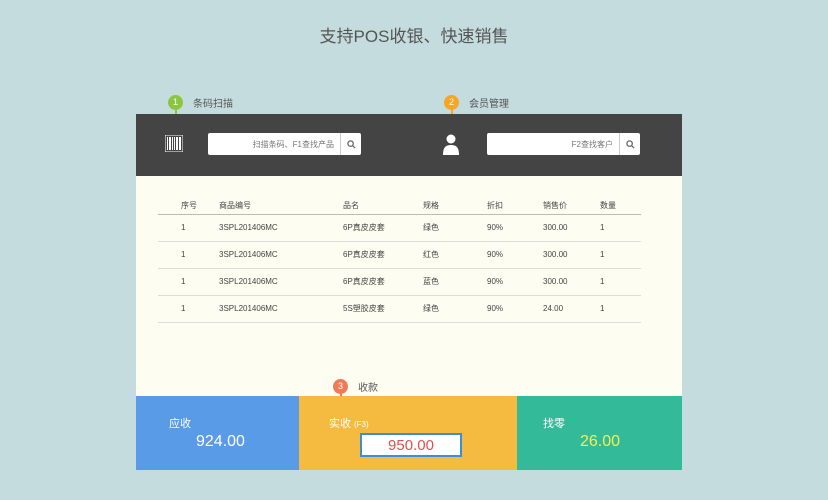 This screenshot has height=500, width=828. What do you see at coordinates (340, 386) in the screenshot?
I see `callout-number: 3` at bounding box center [340, 386].